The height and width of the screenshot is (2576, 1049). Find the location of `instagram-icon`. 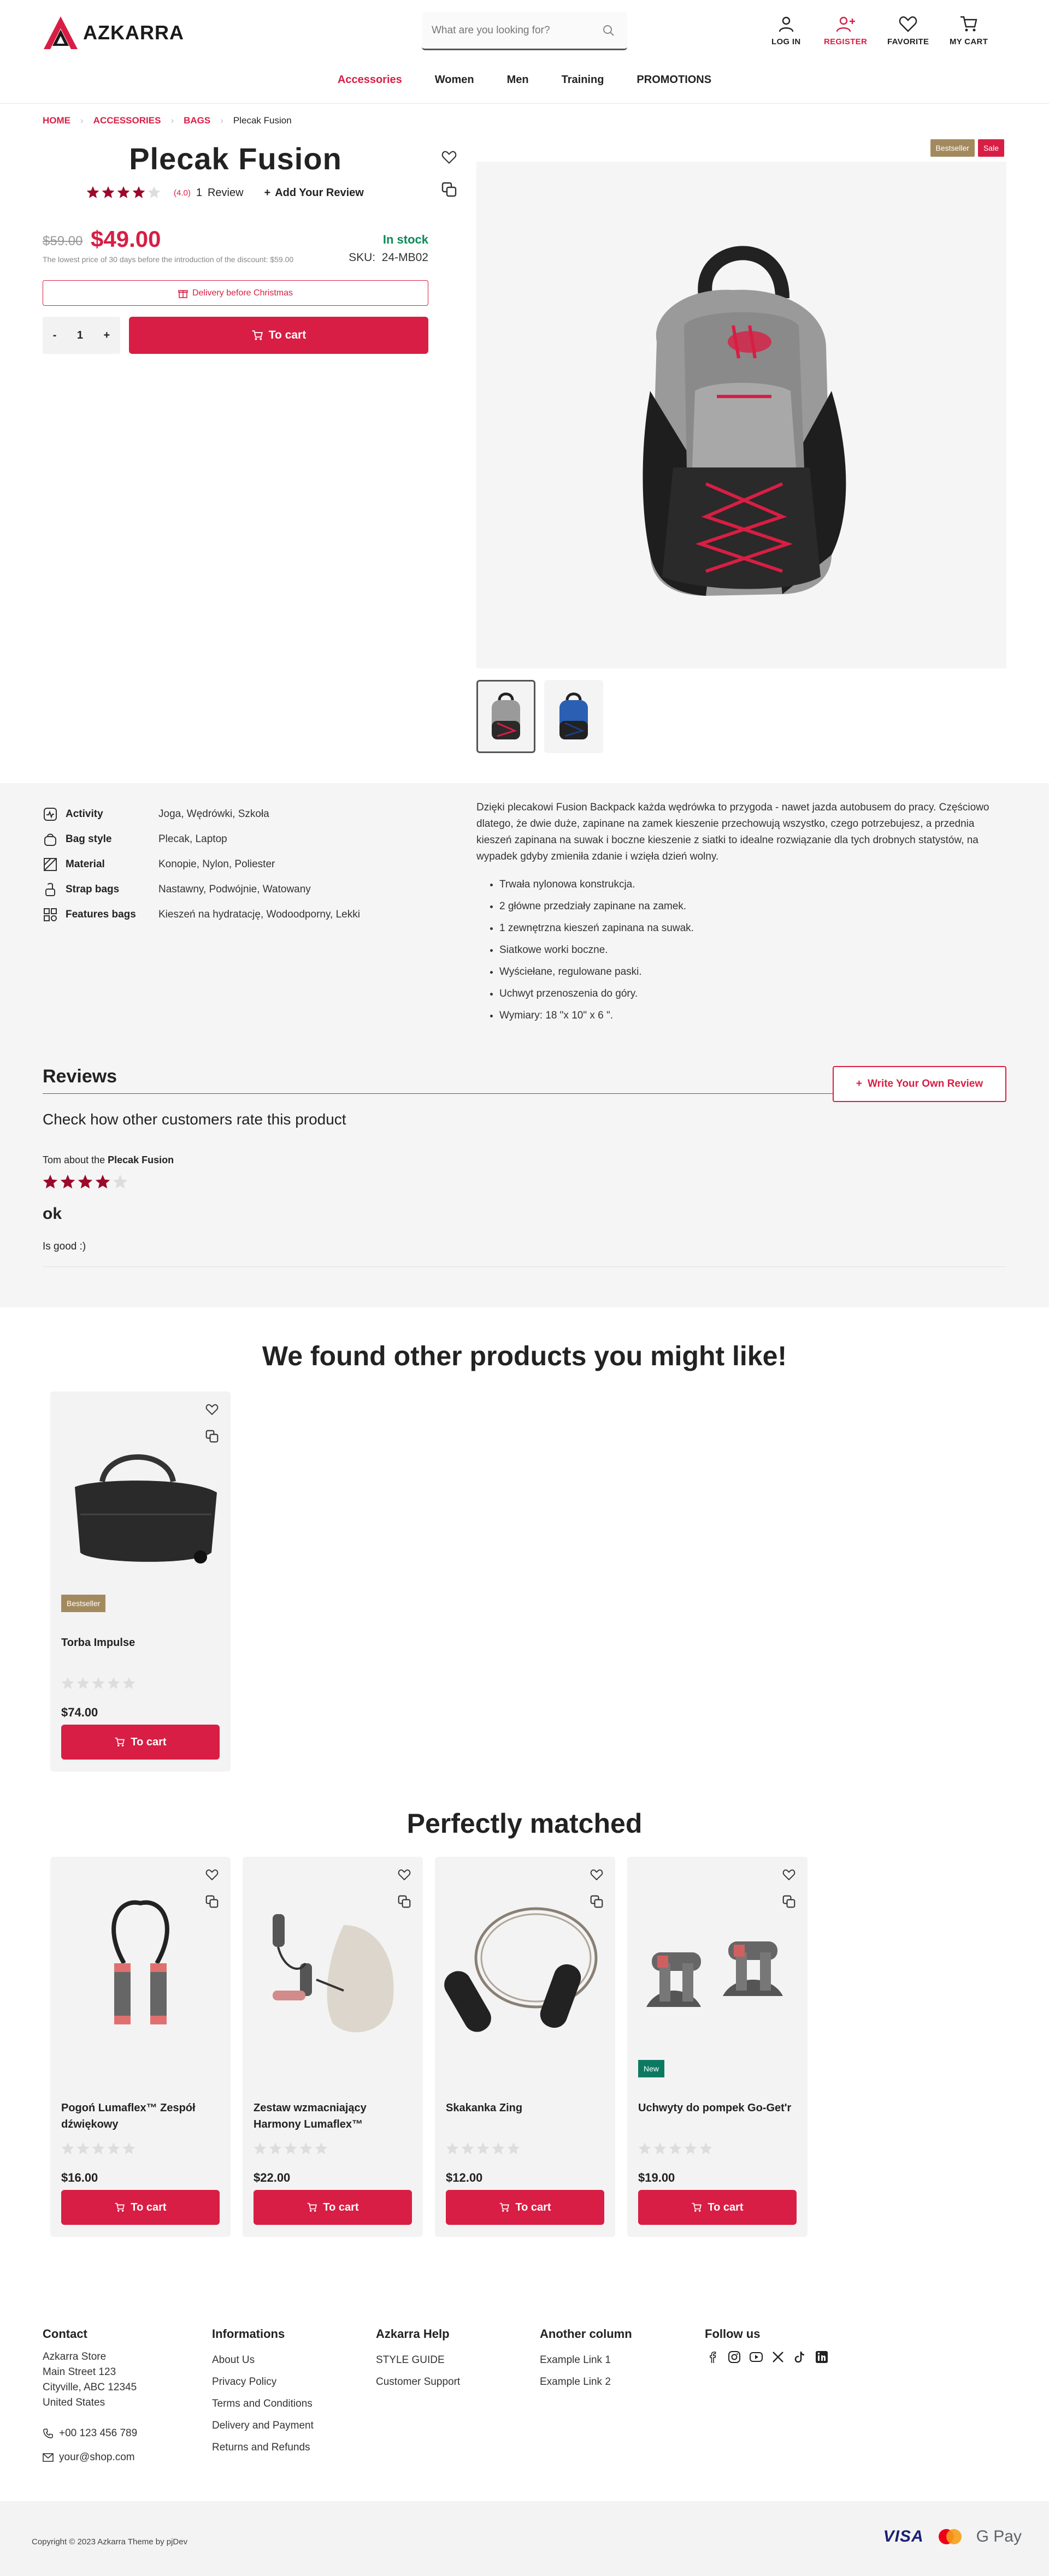

instagram-icon is located at coordinates (735, 2357).